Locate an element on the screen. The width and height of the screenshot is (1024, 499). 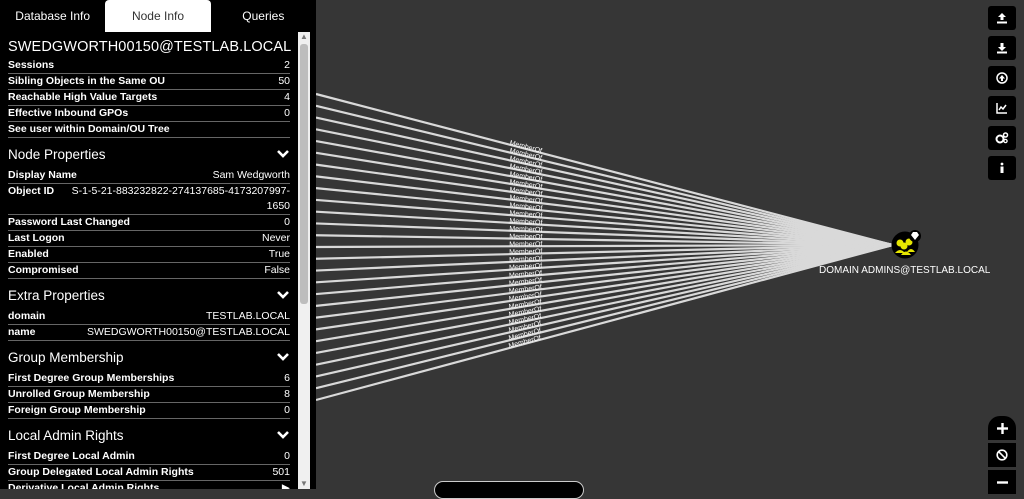
settings-icon is located at coordinates (1002, 138).